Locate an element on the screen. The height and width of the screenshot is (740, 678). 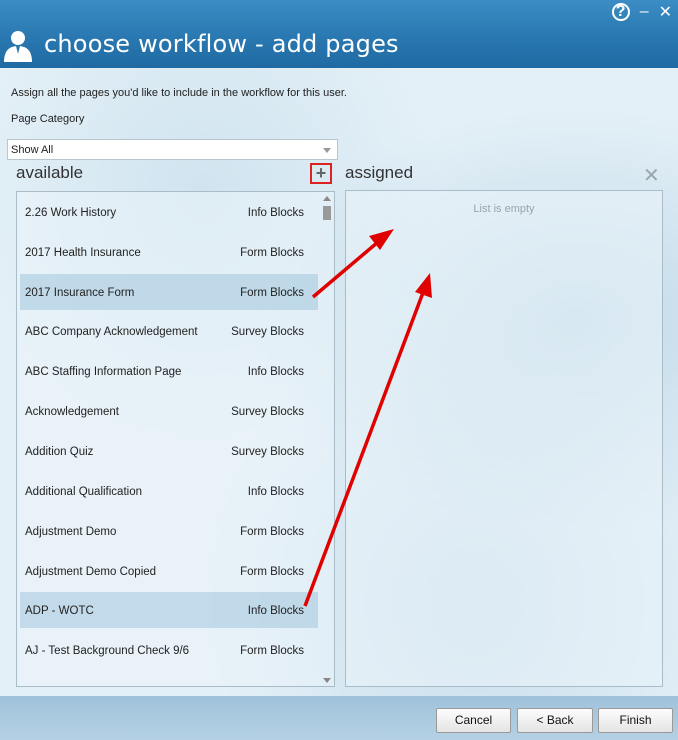
title-bar: choose workflow - add pages ? – ✕ is located at coordinates (339, 34).